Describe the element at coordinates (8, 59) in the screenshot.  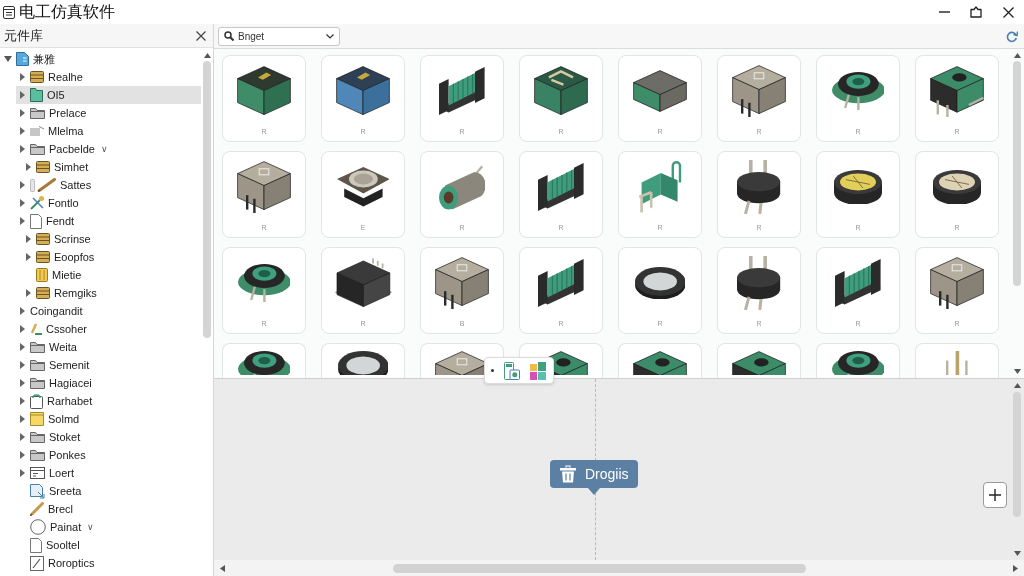
I see `caret-down-icon` at that location.